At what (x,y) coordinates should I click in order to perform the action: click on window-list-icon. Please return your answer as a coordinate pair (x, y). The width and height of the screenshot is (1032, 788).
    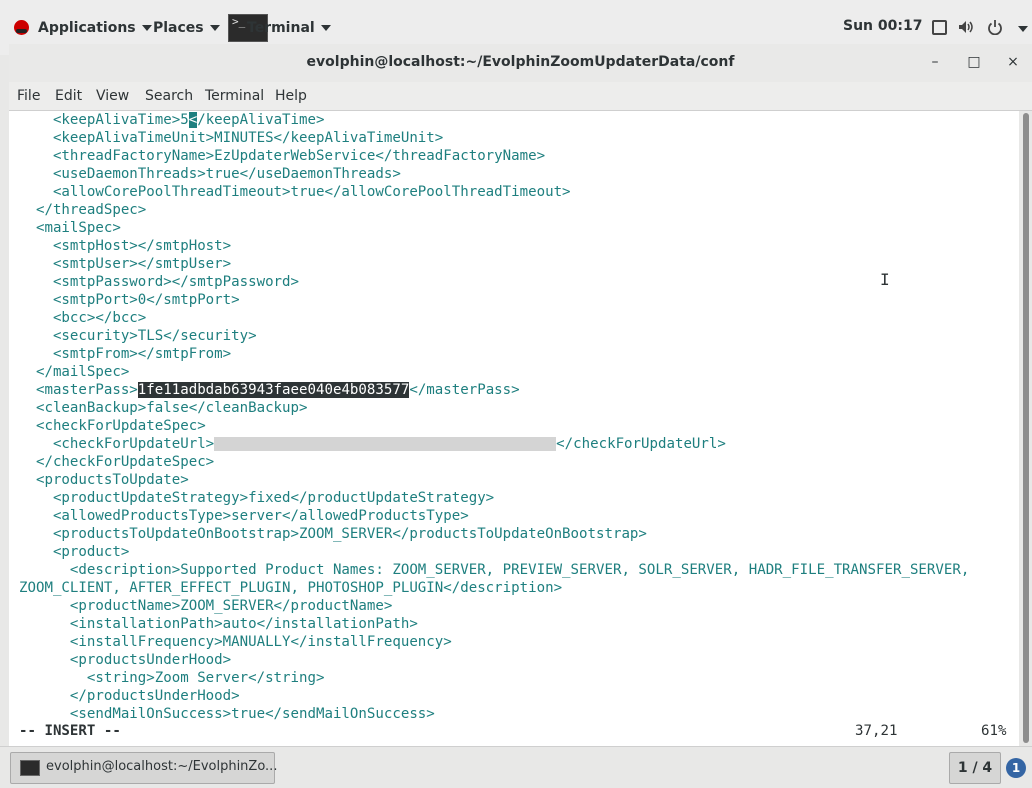
    Looking at the image, I should click on (939, 27).